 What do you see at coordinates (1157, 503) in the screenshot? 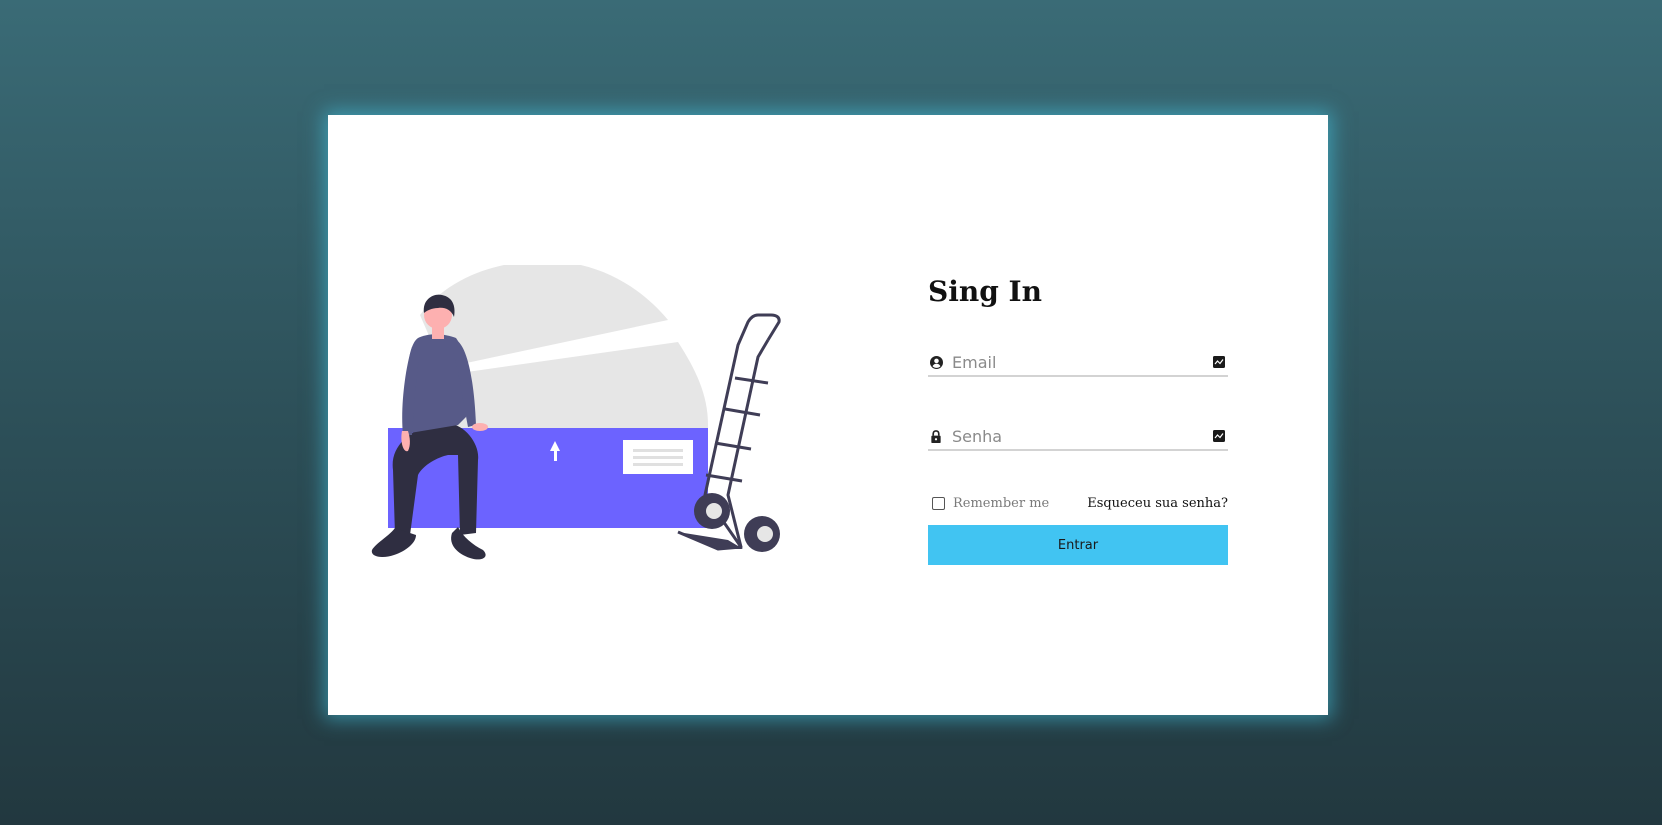
I see `forgot-password-link: Esqueceu sua senha?` at bounding box center [1157, 503].